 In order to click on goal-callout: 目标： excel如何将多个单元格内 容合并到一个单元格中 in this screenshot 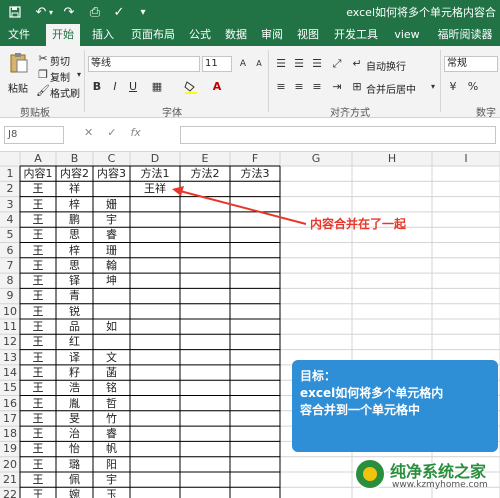, I will do `click(395, 406)`.